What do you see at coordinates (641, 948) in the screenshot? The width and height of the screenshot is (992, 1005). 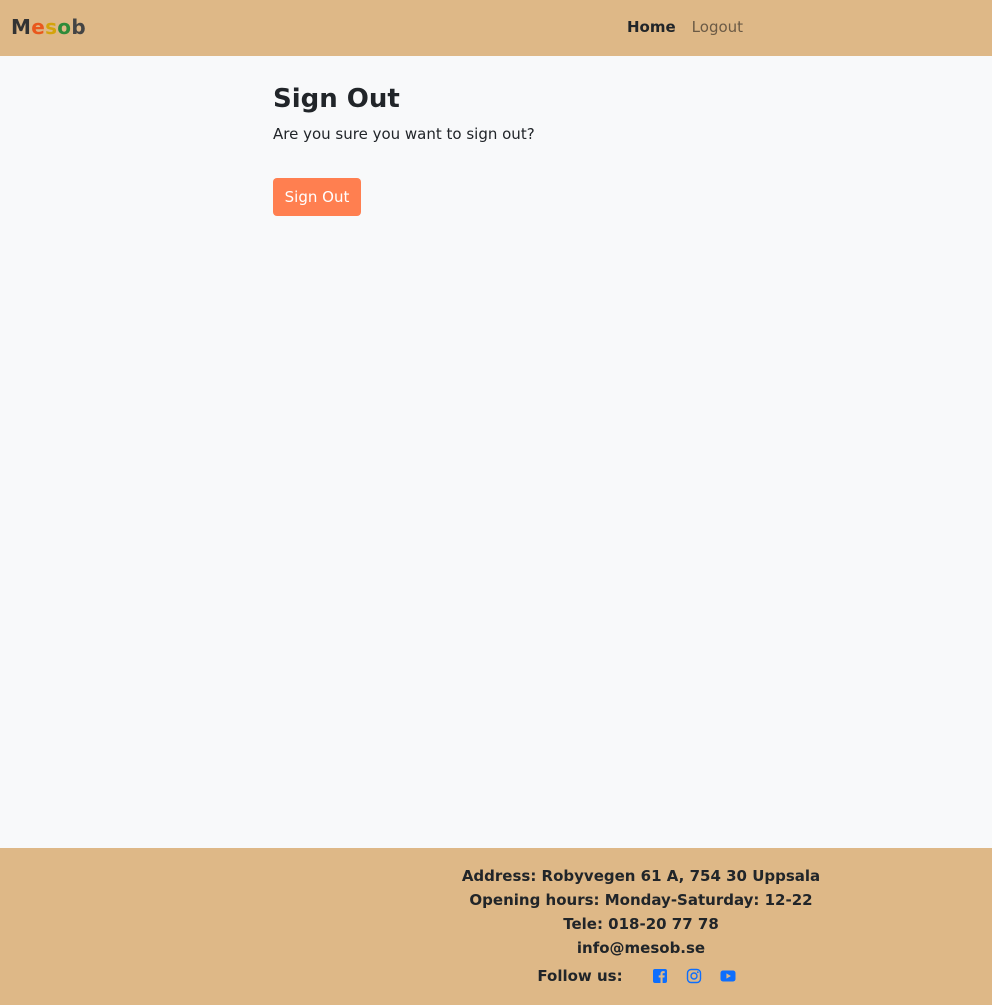 I see `footer-email: info@mesob.se` at bounding box center [641, 948].